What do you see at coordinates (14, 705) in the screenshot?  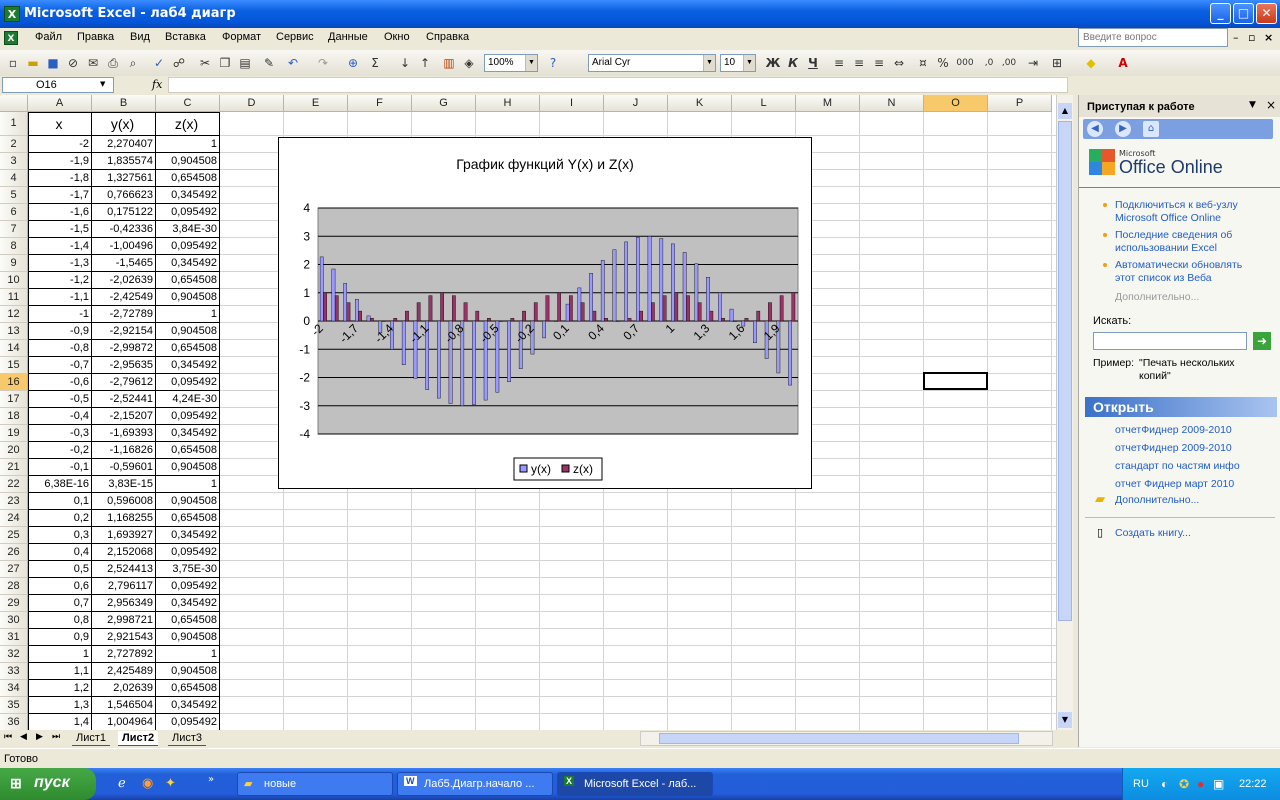 I see `row-header: 35` at bounding box center [14, 705].